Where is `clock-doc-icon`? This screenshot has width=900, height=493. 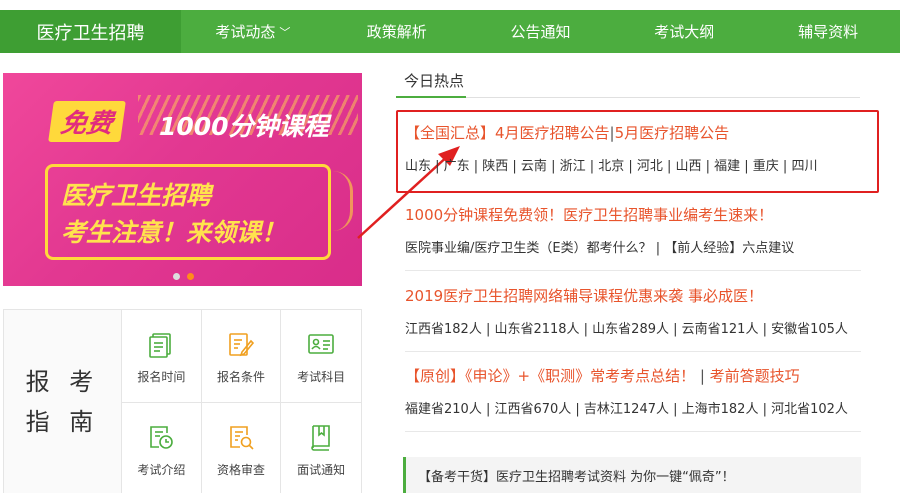
clock-doc-icon is located at coordinates (162, 437).